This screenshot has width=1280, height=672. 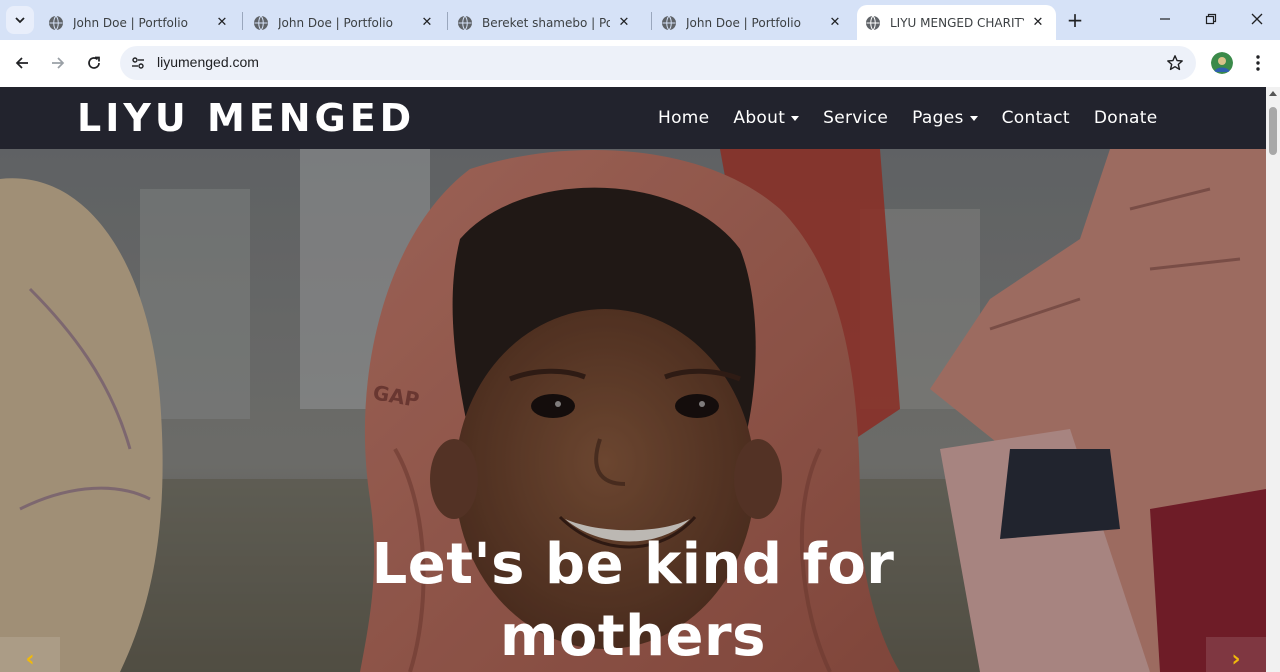 I want to click on tune-icon, so click(x=138, y=63).